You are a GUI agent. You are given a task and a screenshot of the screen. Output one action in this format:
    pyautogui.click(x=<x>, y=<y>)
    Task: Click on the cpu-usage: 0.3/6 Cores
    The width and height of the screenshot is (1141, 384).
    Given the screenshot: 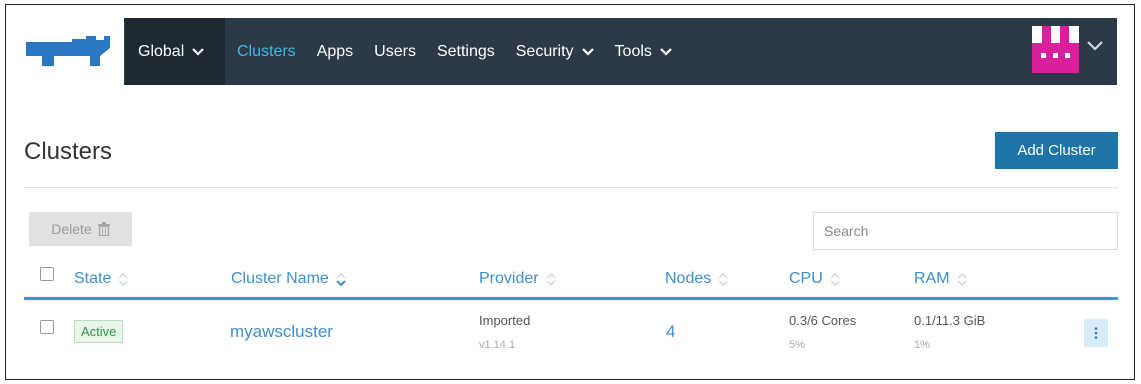 What is the action you would take?
    pyautogui.click(x=823, y=320)
    